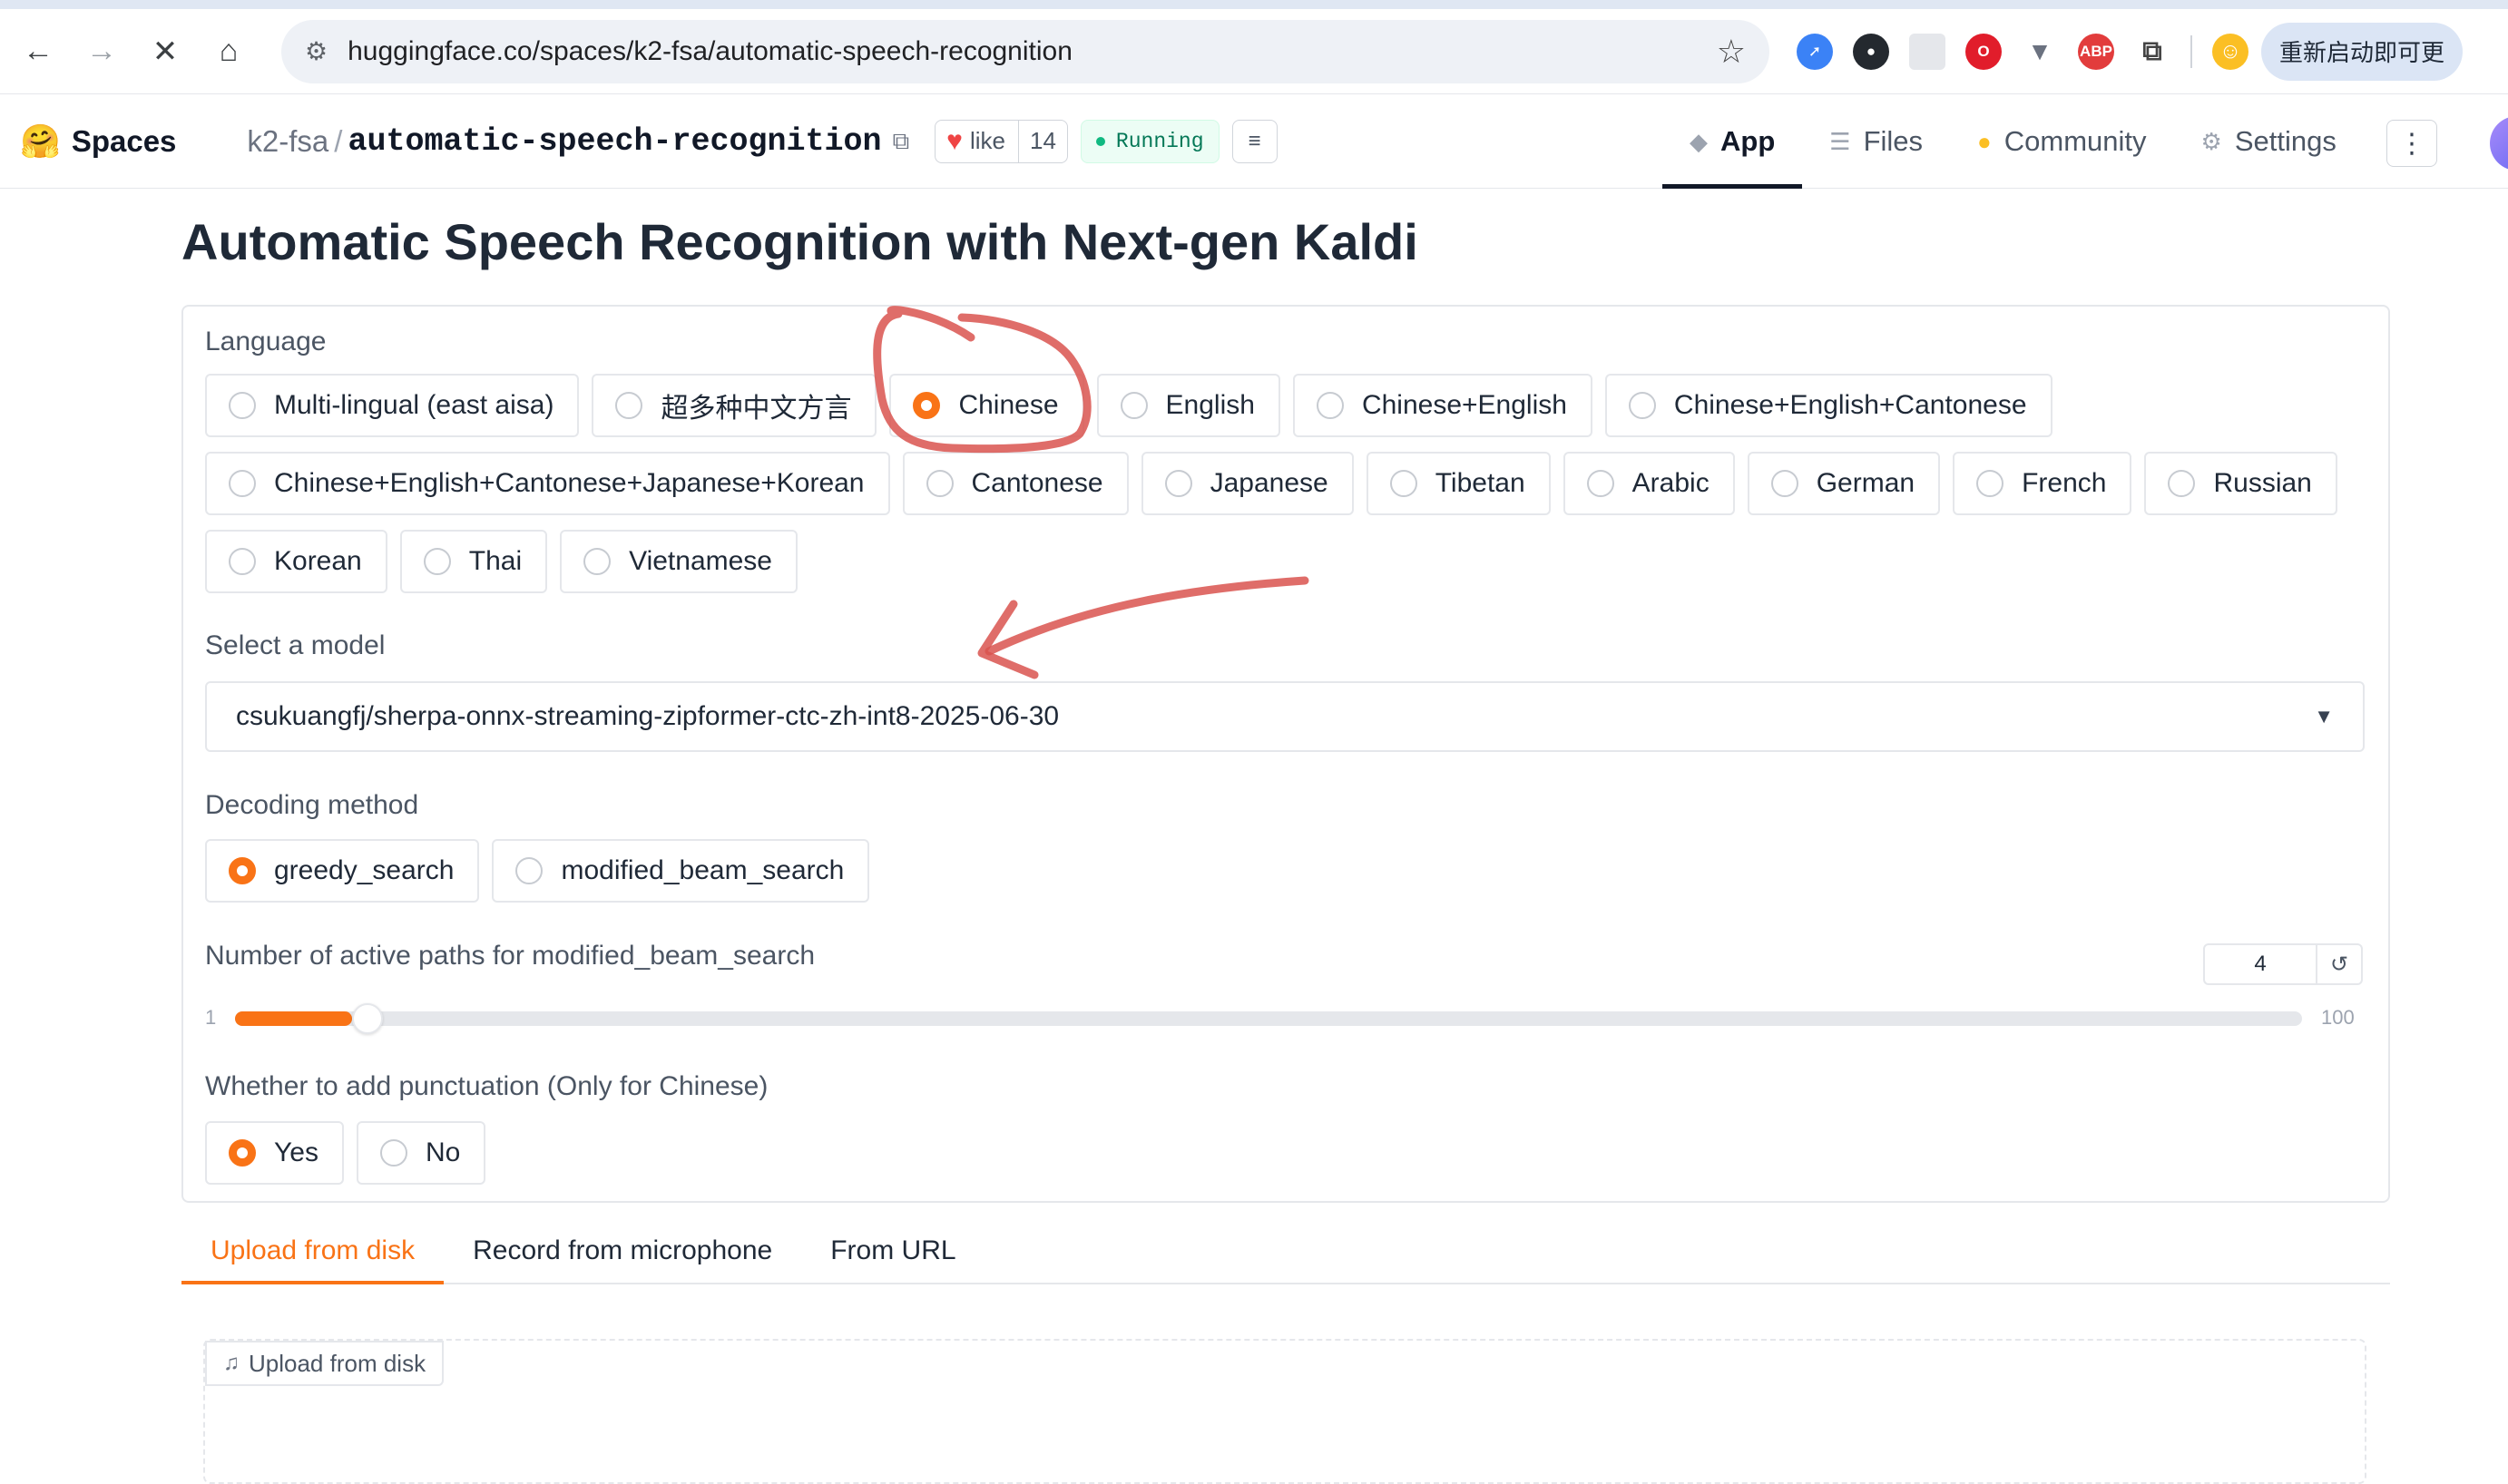  I want to click on slider-thumb, so click(368, 1018).